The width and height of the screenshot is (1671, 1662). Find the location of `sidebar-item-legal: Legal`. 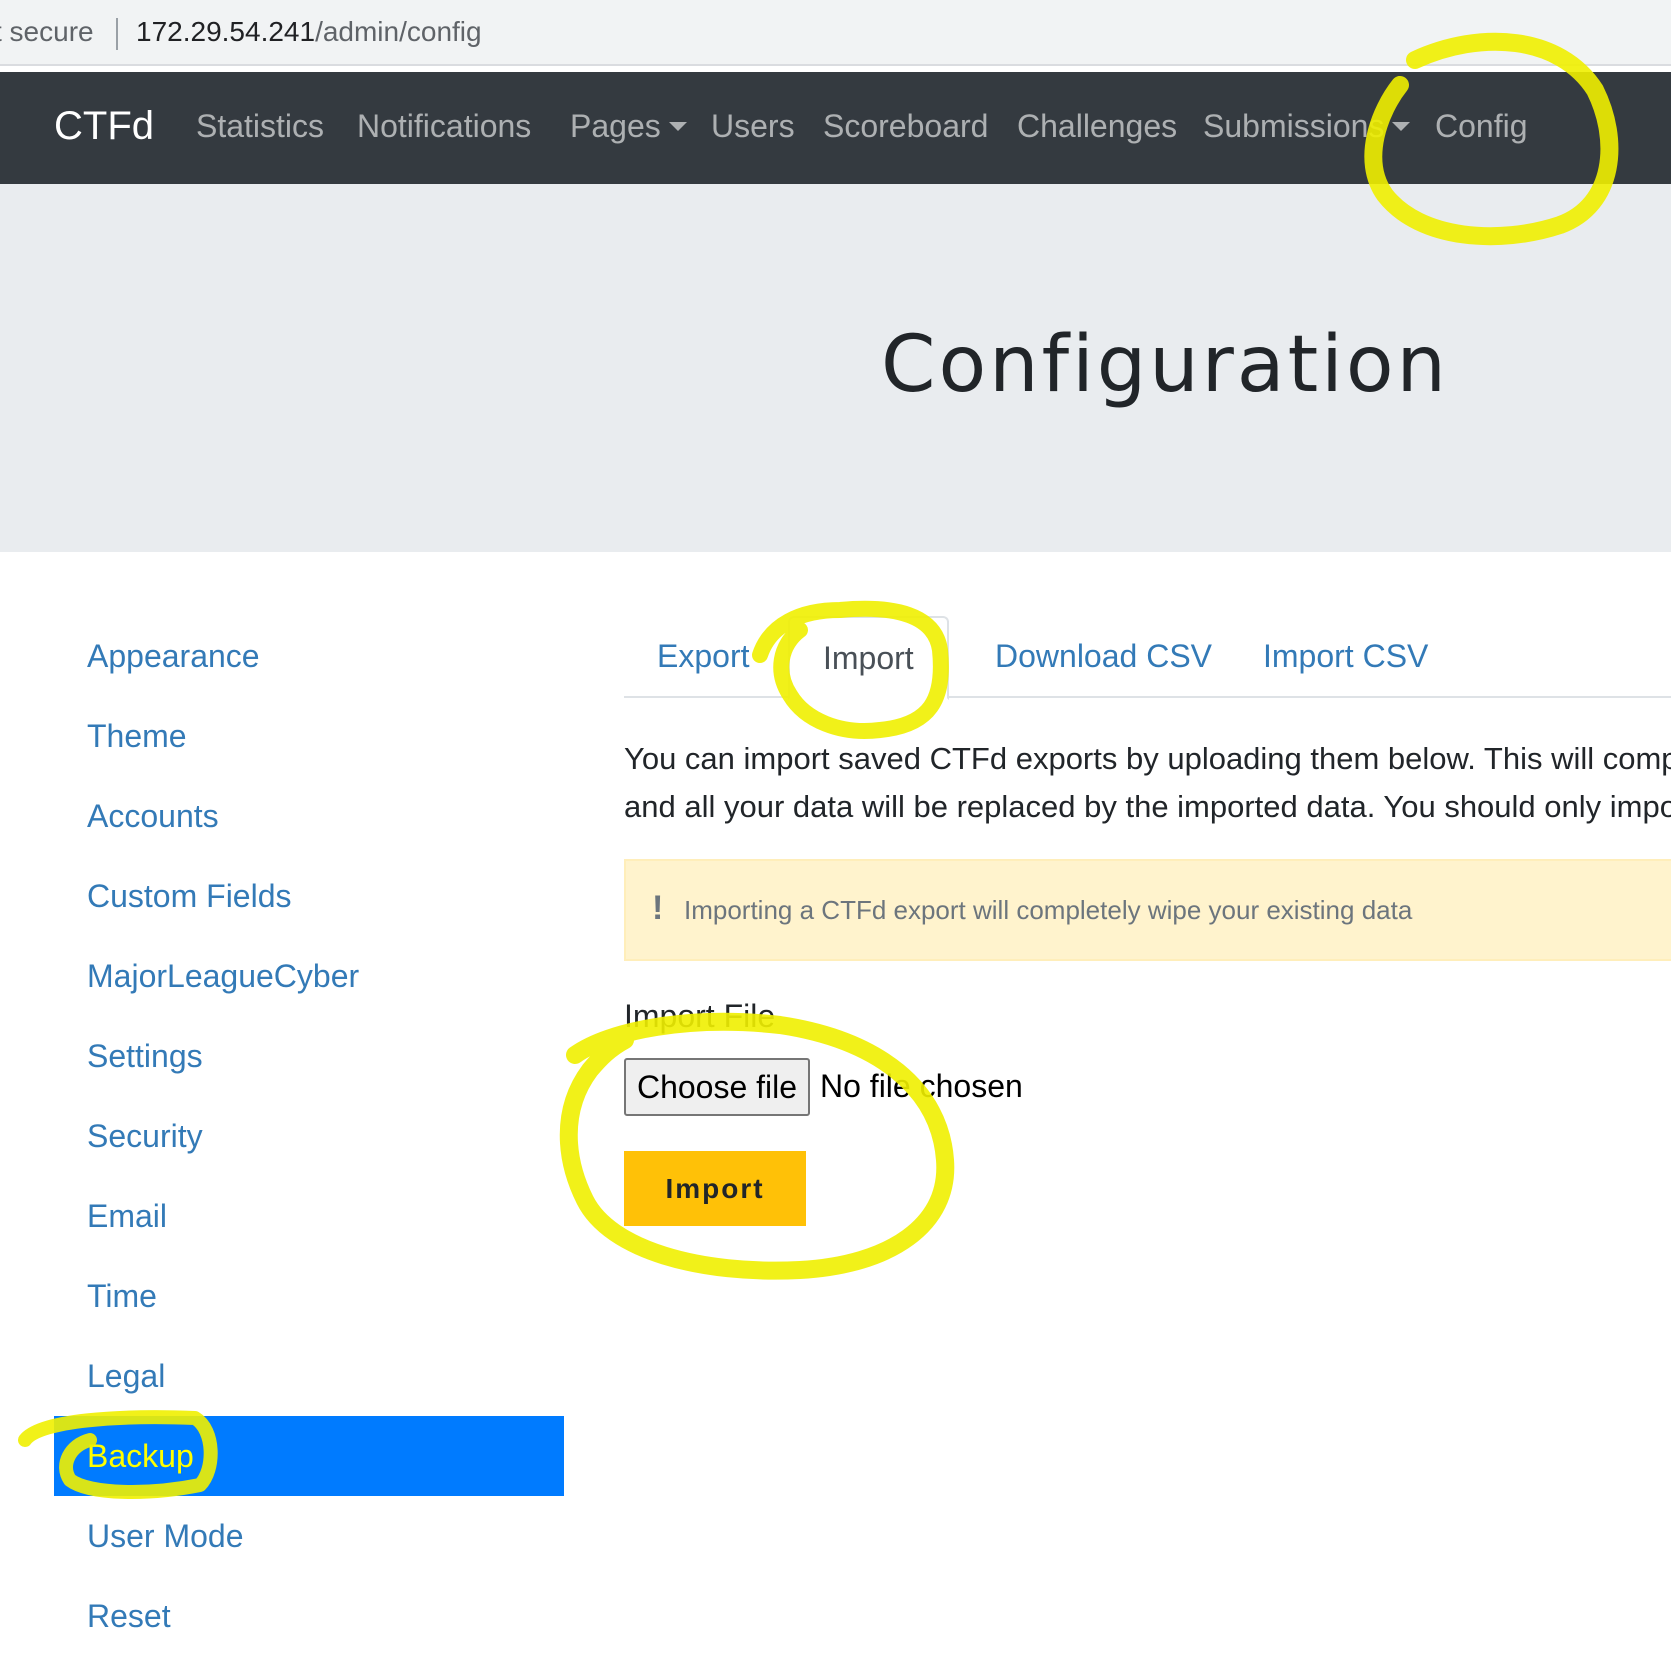

sidebar-item-legal: Legal is located at coordinates (309, 1376).